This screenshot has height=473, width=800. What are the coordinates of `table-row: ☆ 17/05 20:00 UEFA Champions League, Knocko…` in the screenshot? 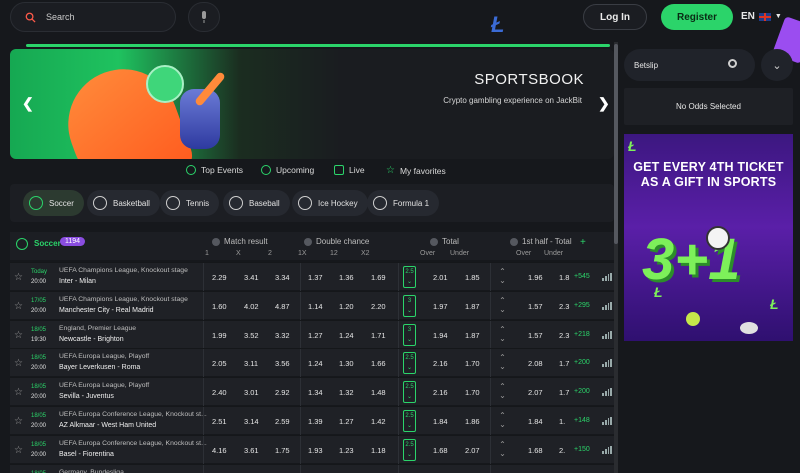 It's located at (312, 305).